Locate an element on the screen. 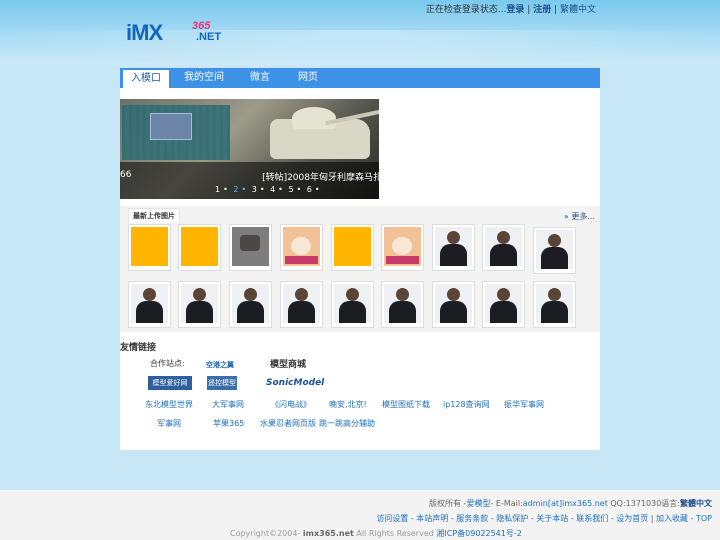 This screenshot has width=720, height=540. slide-dot: 3 • is located at coordinates (258, 189).